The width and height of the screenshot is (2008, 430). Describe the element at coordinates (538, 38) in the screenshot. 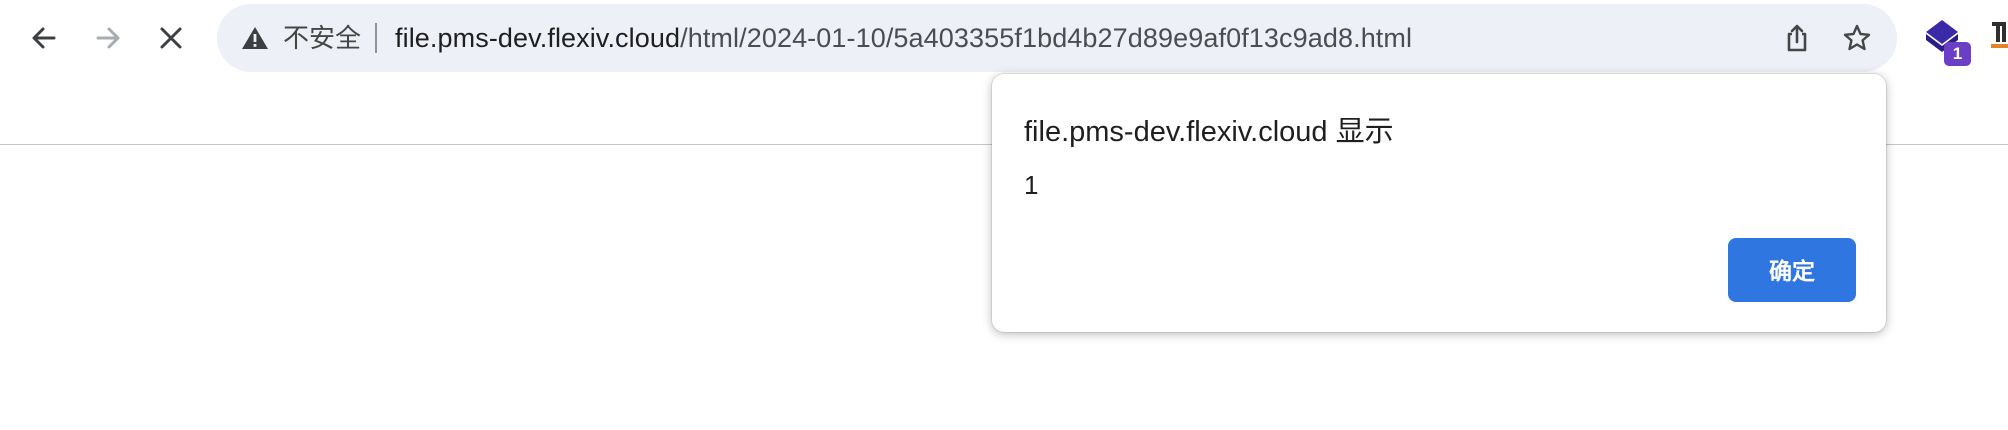

I see `url-host: file.pms-dev.flexiv.cloud` at that location.